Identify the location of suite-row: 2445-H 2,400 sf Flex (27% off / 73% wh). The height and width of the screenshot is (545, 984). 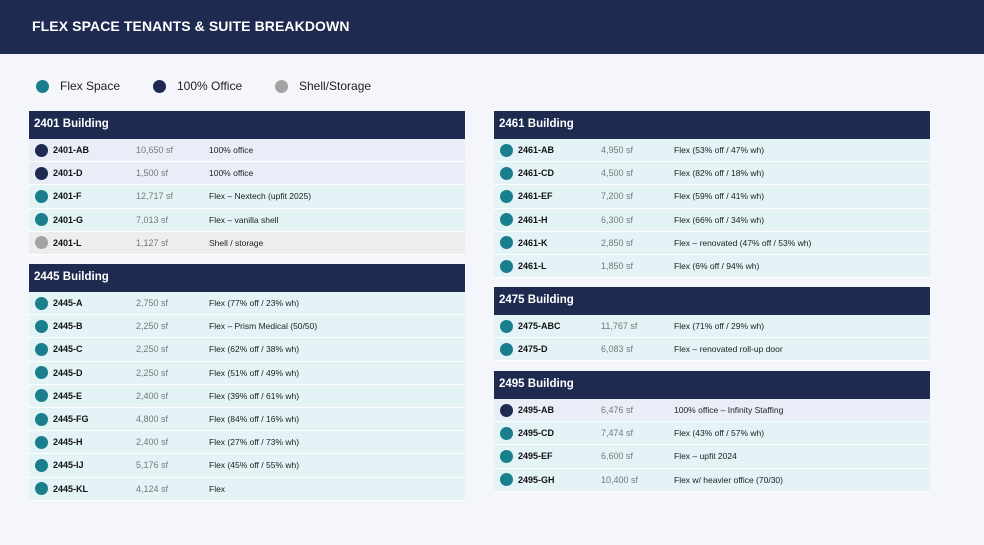
(247, 443).